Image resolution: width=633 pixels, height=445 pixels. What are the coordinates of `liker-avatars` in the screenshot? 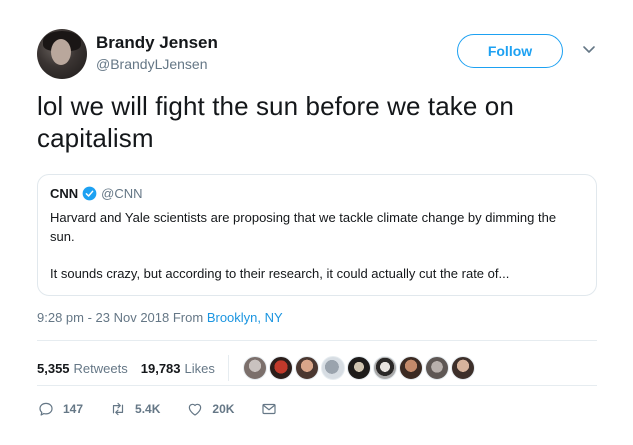 It's located at (359, 368).